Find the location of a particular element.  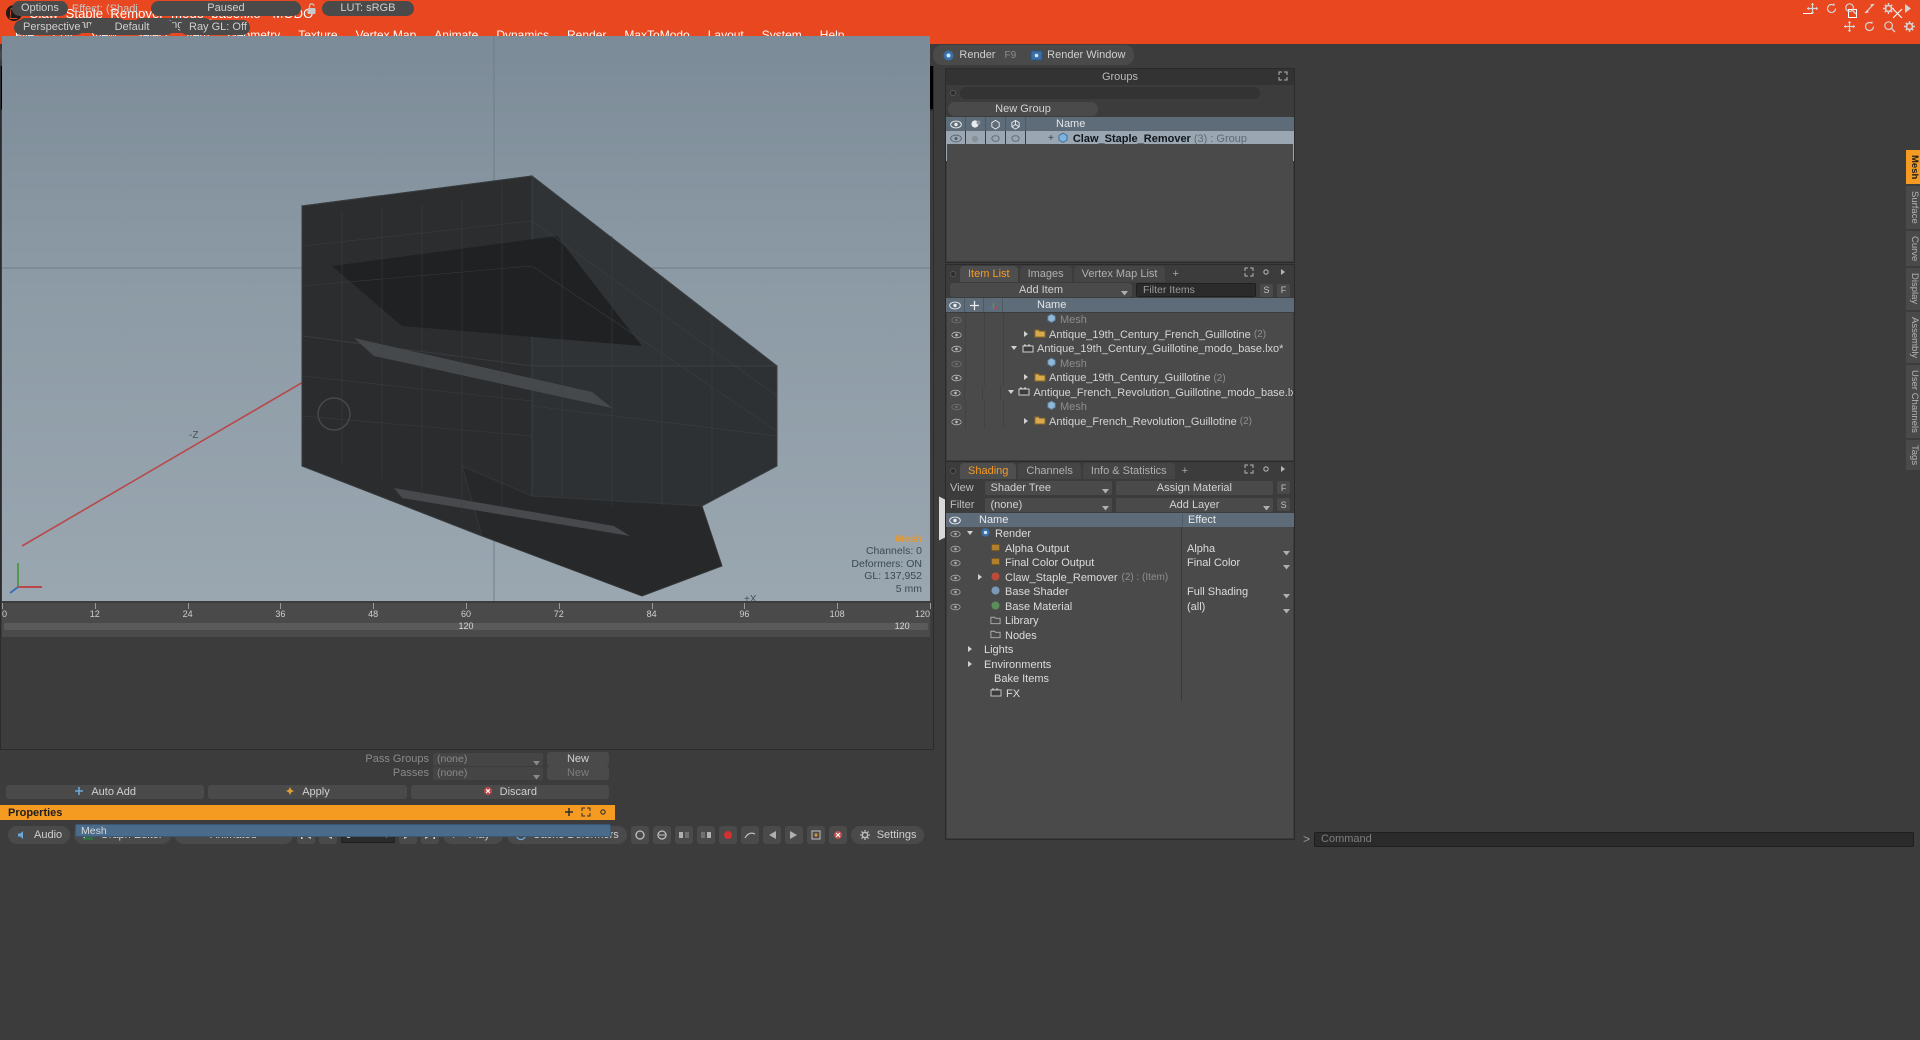

key-icon is located at coordinates (639, 835).